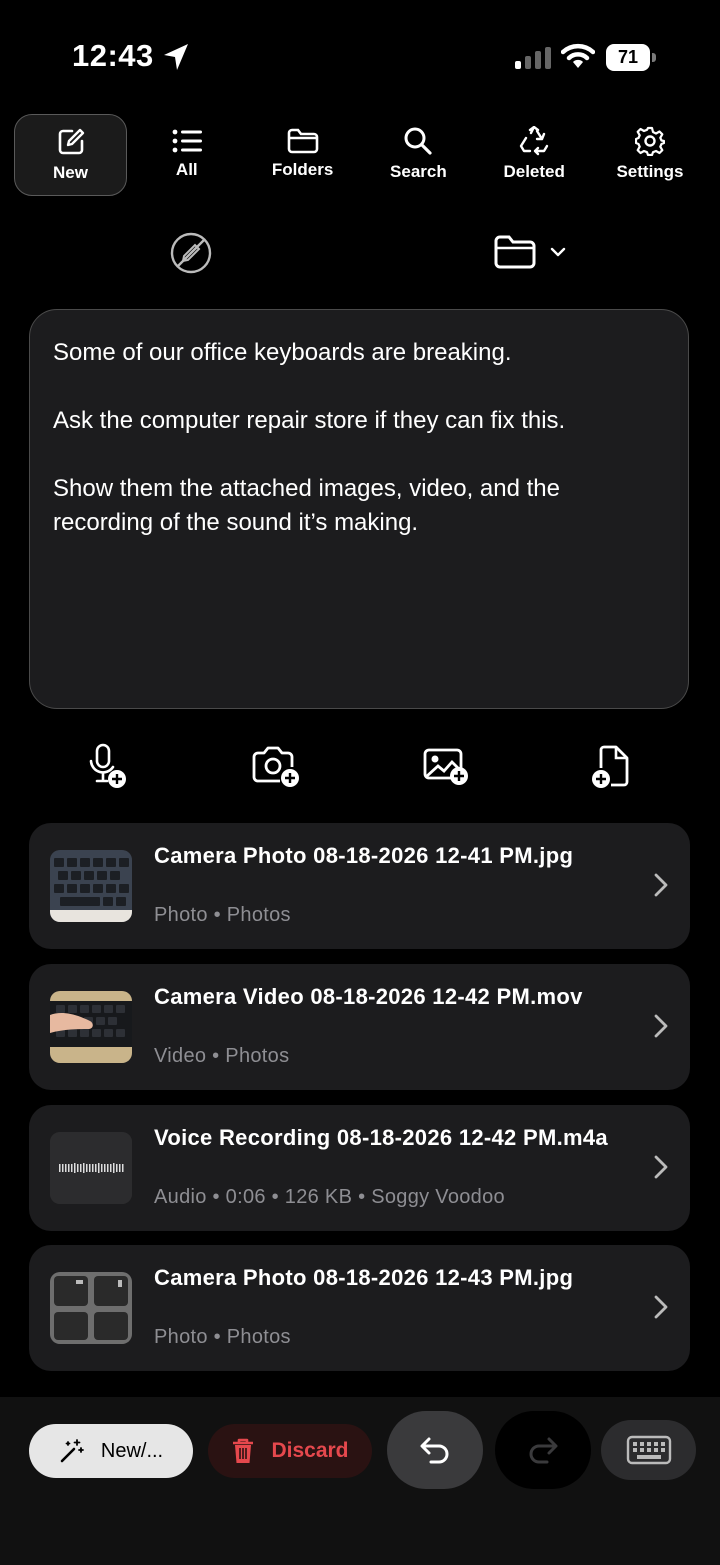  I want to click on battery-level: 71, so click(628, 57).